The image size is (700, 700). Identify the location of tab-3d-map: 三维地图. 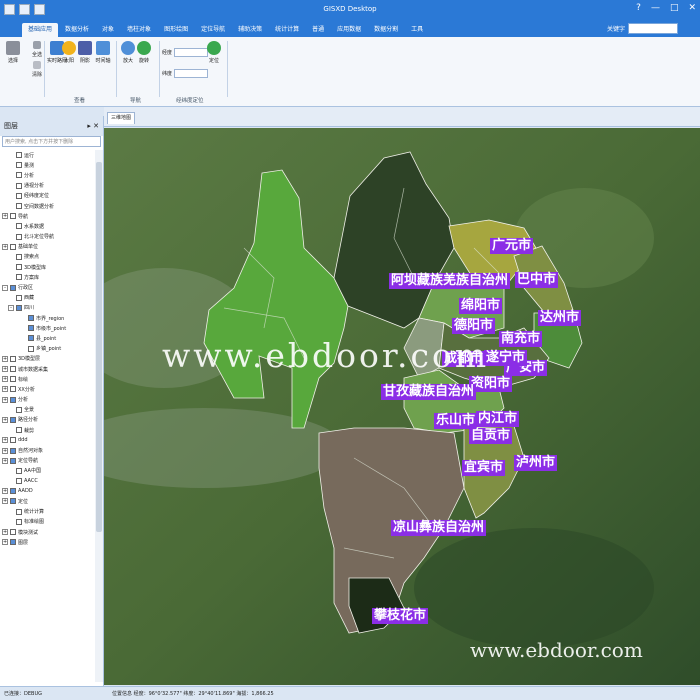
(121, 118).